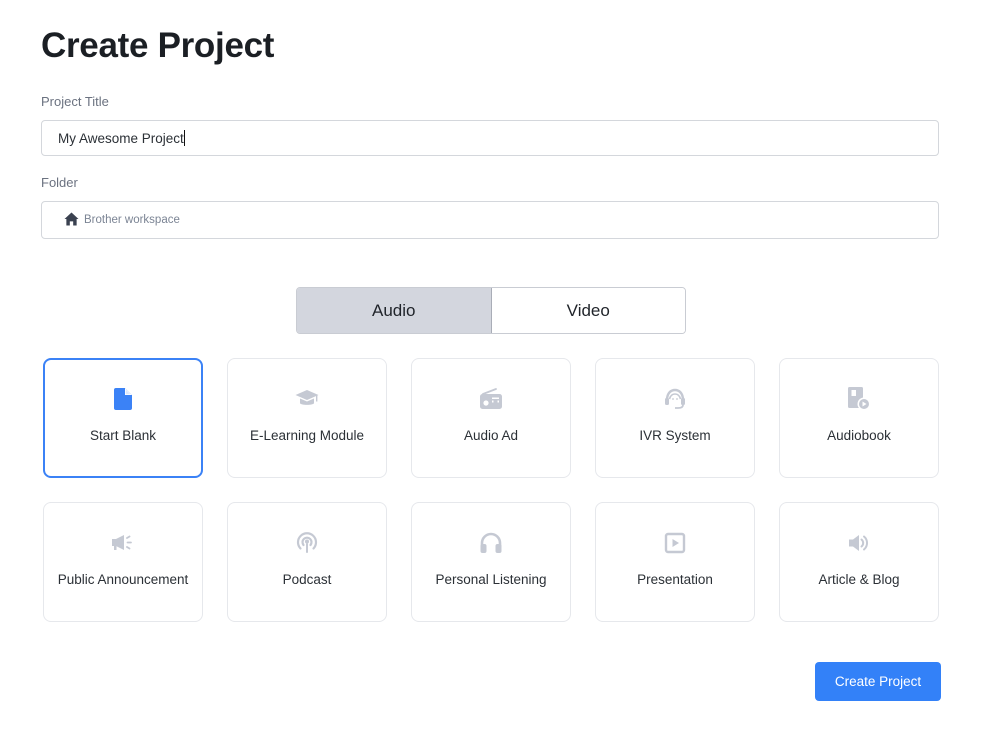 The image size is (995, 745). What do you see at coordinates (675, 579) in the screenshot?
I see `template-label: Presentation` at bounding box center [675, 579].